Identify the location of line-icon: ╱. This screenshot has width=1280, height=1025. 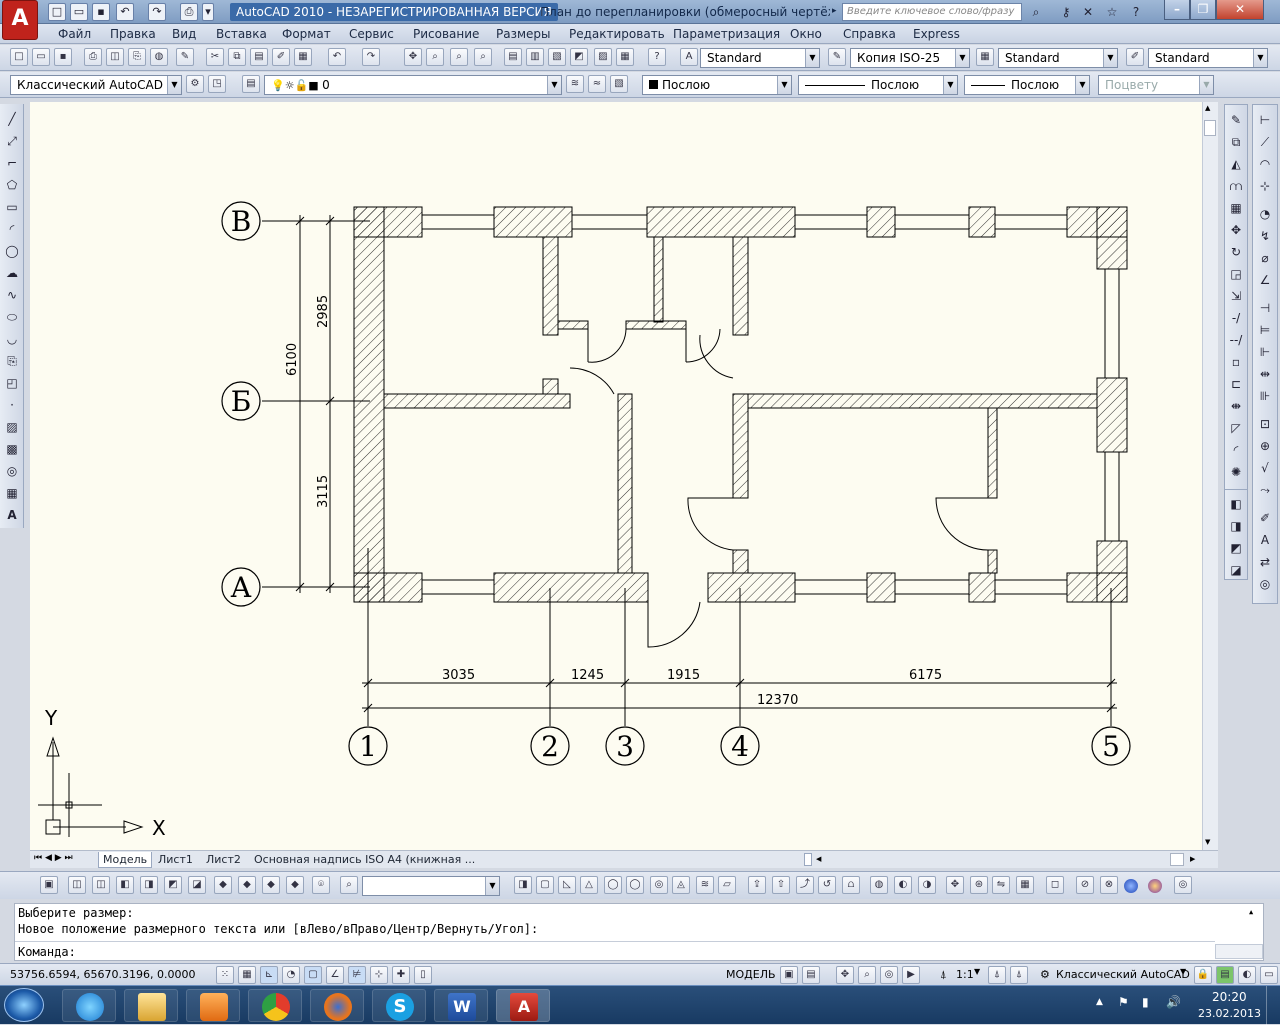
(12, 119).